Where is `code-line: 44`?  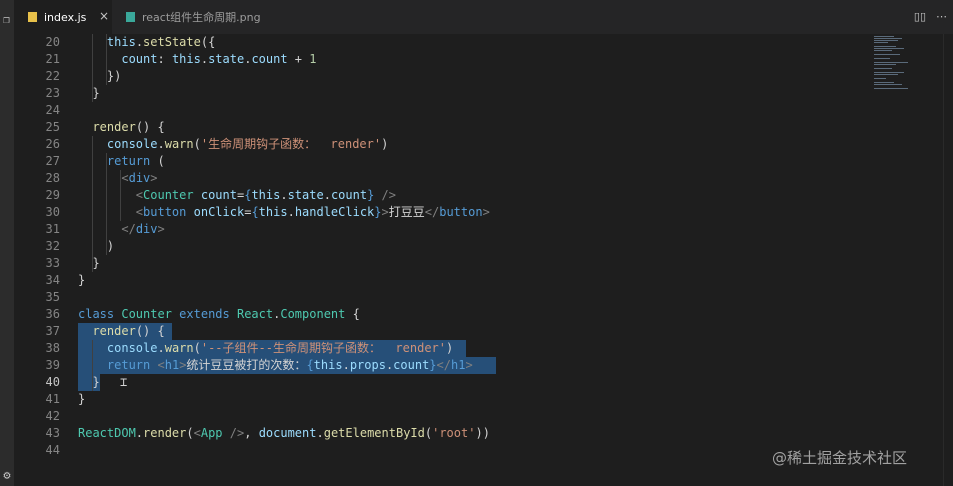 code-line: 44 is located at coordinates (442, 450).